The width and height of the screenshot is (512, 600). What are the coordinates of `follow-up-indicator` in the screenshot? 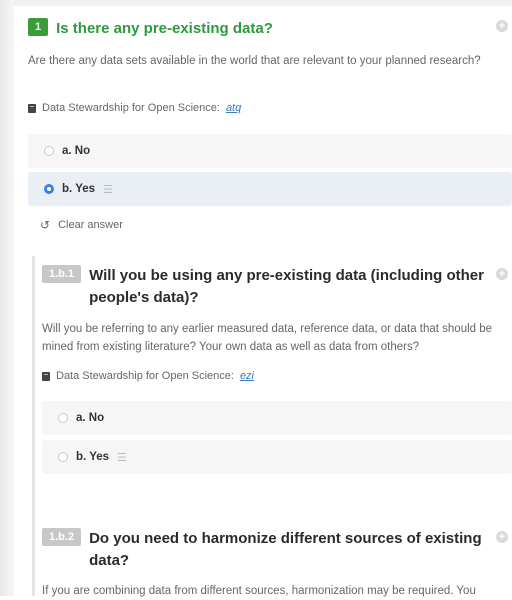 It's located at (33, 426).